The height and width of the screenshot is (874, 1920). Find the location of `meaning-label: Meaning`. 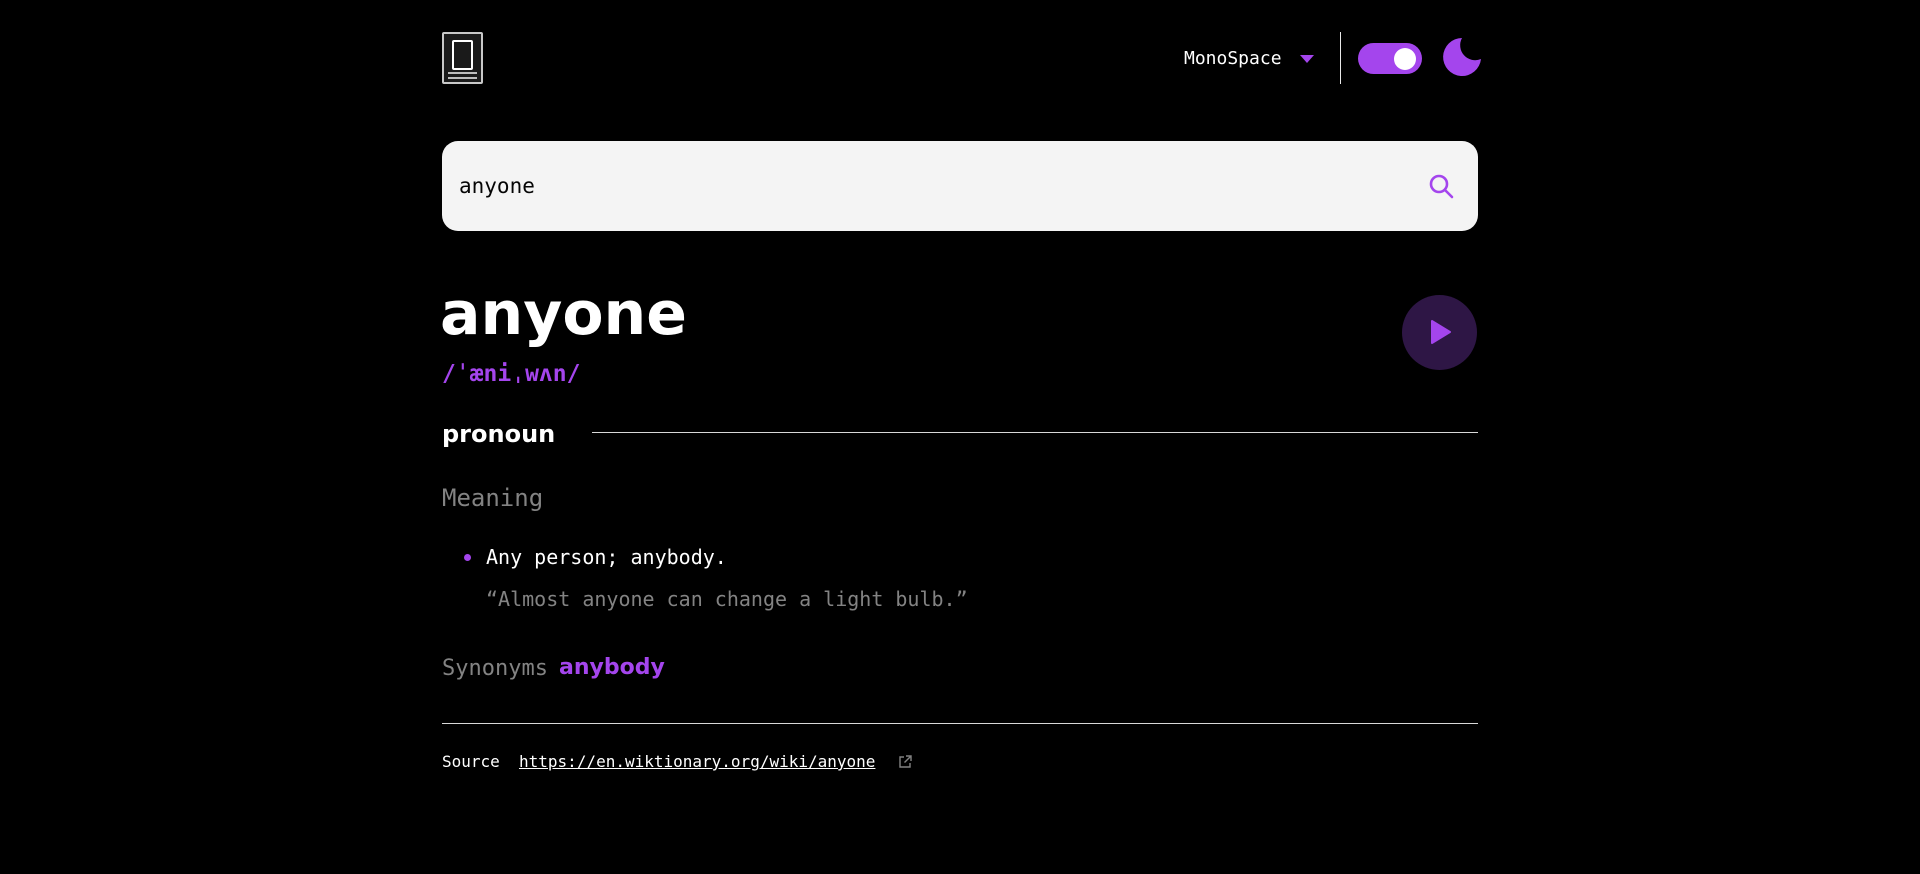

meaning-label: Meaning is located at coordinates (493, 498).